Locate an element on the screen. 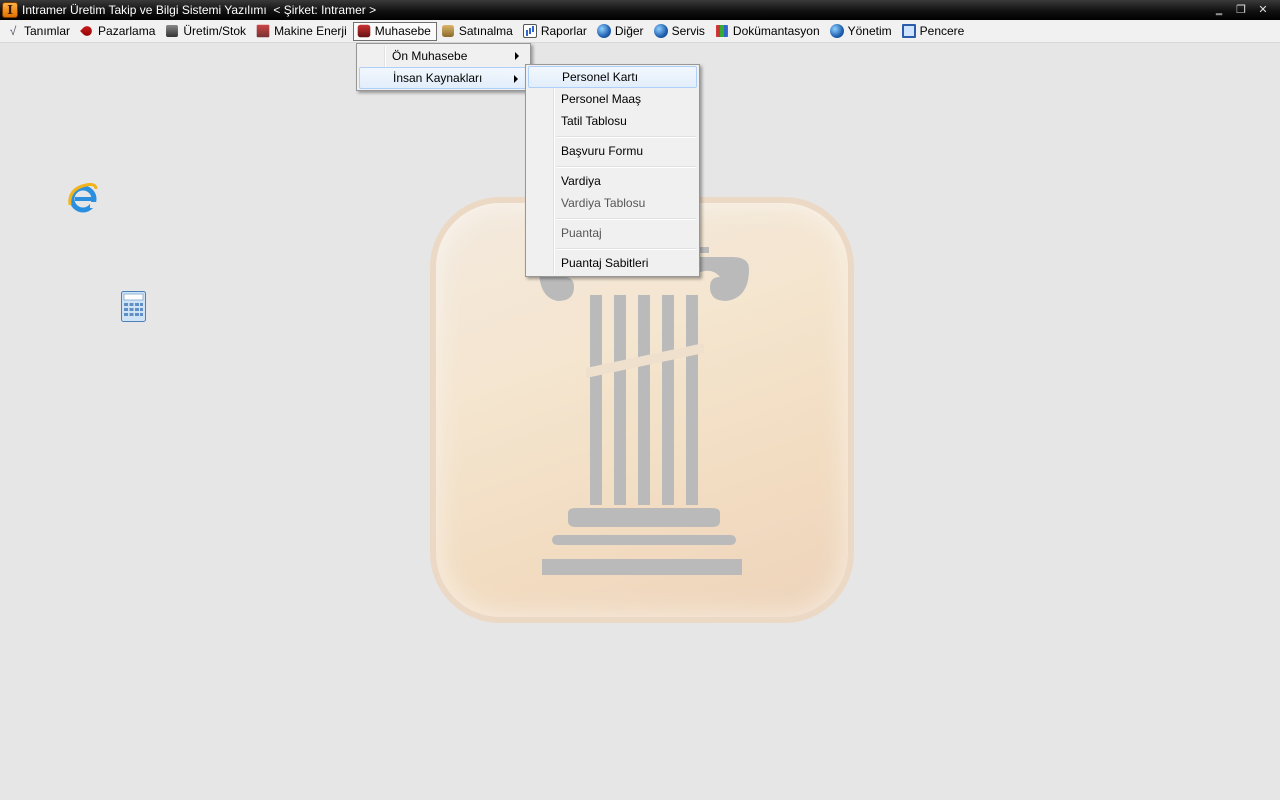 The image size is (1280, 800). books-icon is located at coordinates (721, 31).